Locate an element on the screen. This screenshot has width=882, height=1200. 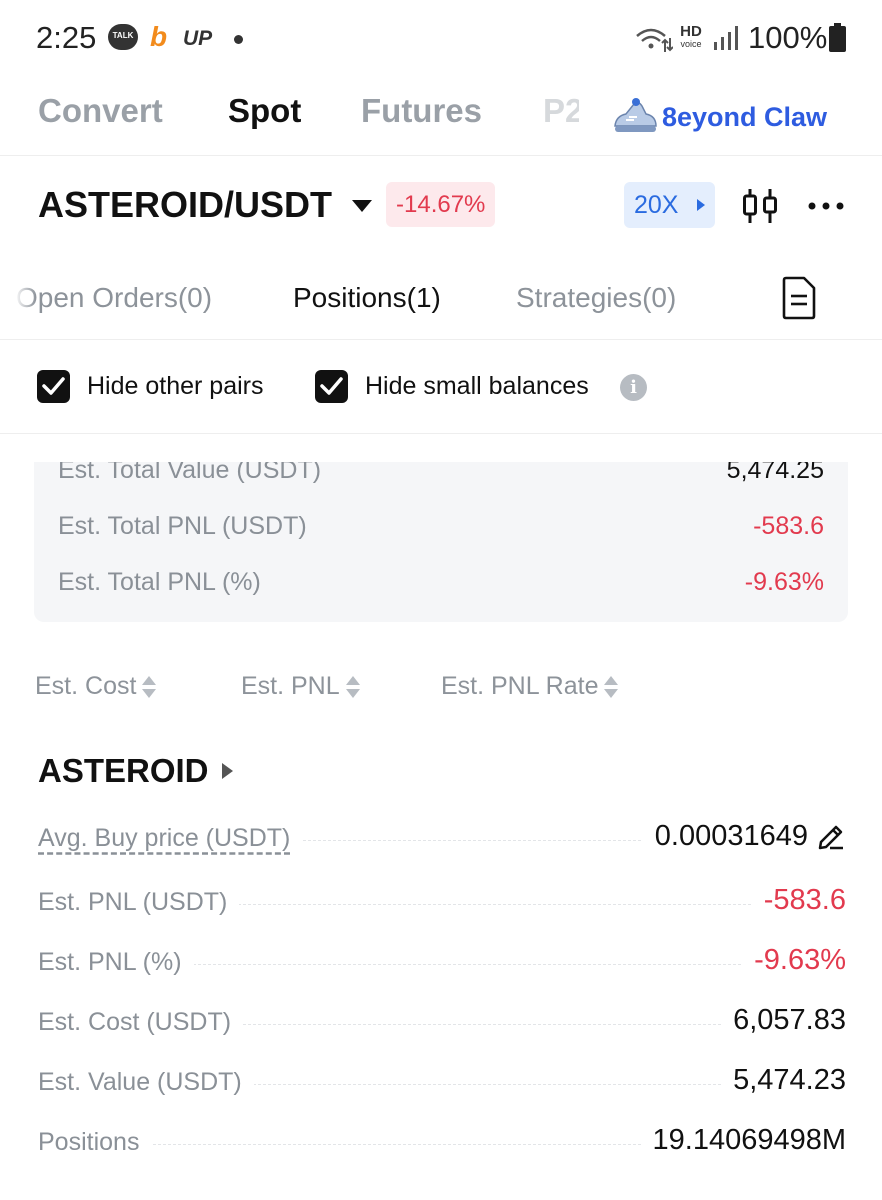
hide-other-pairs-checkbox is located at coordinates (53, 386).